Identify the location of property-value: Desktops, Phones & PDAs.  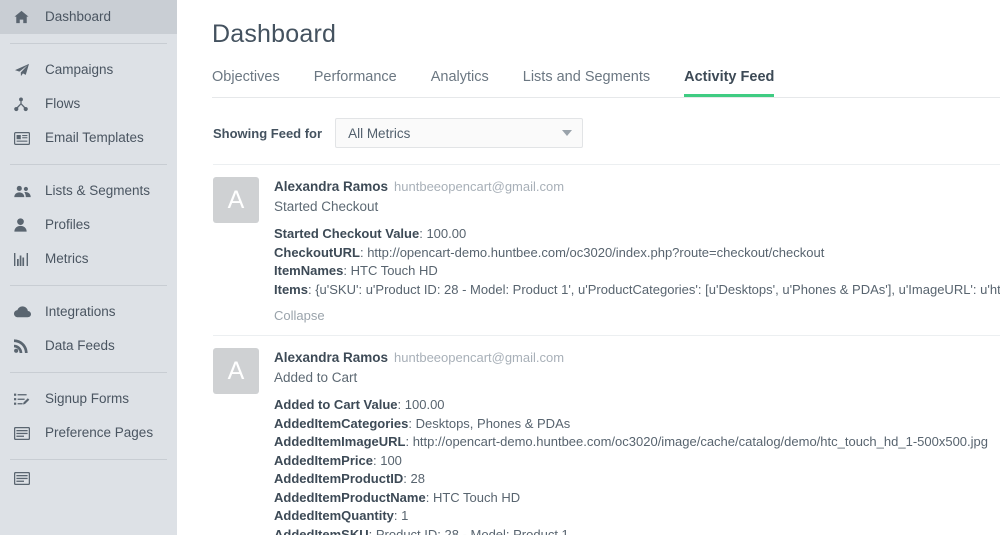
(493, 423).